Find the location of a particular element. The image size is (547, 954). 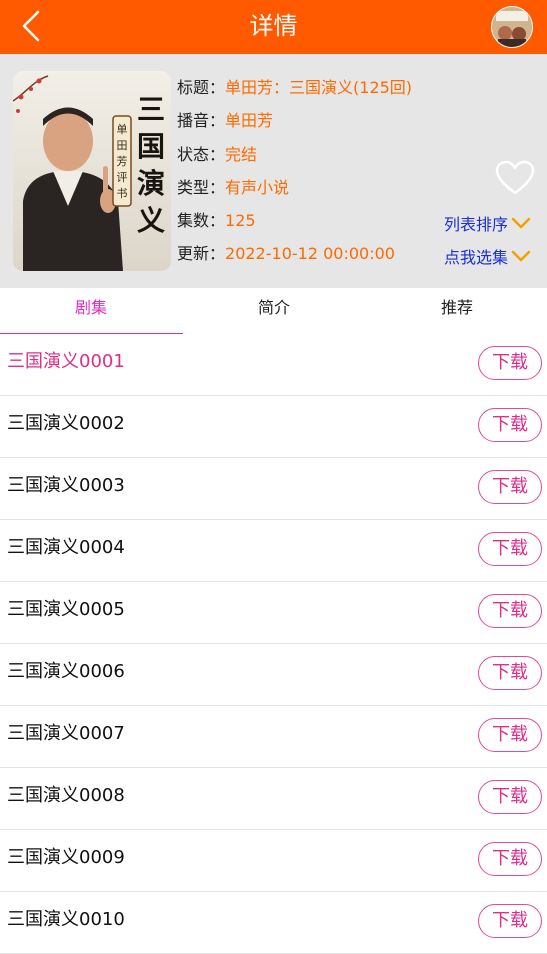

list-item: 三国演义0005 下载 is located at coordinates (273, 613).